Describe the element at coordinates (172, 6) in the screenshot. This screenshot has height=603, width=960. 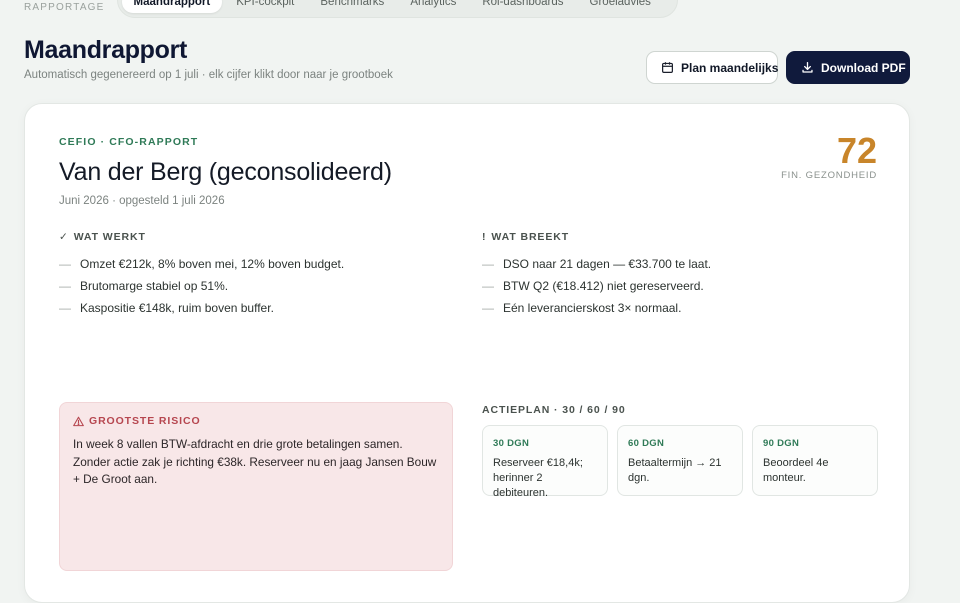
I see `tab-maandrapport: Maandrapport` at that location.